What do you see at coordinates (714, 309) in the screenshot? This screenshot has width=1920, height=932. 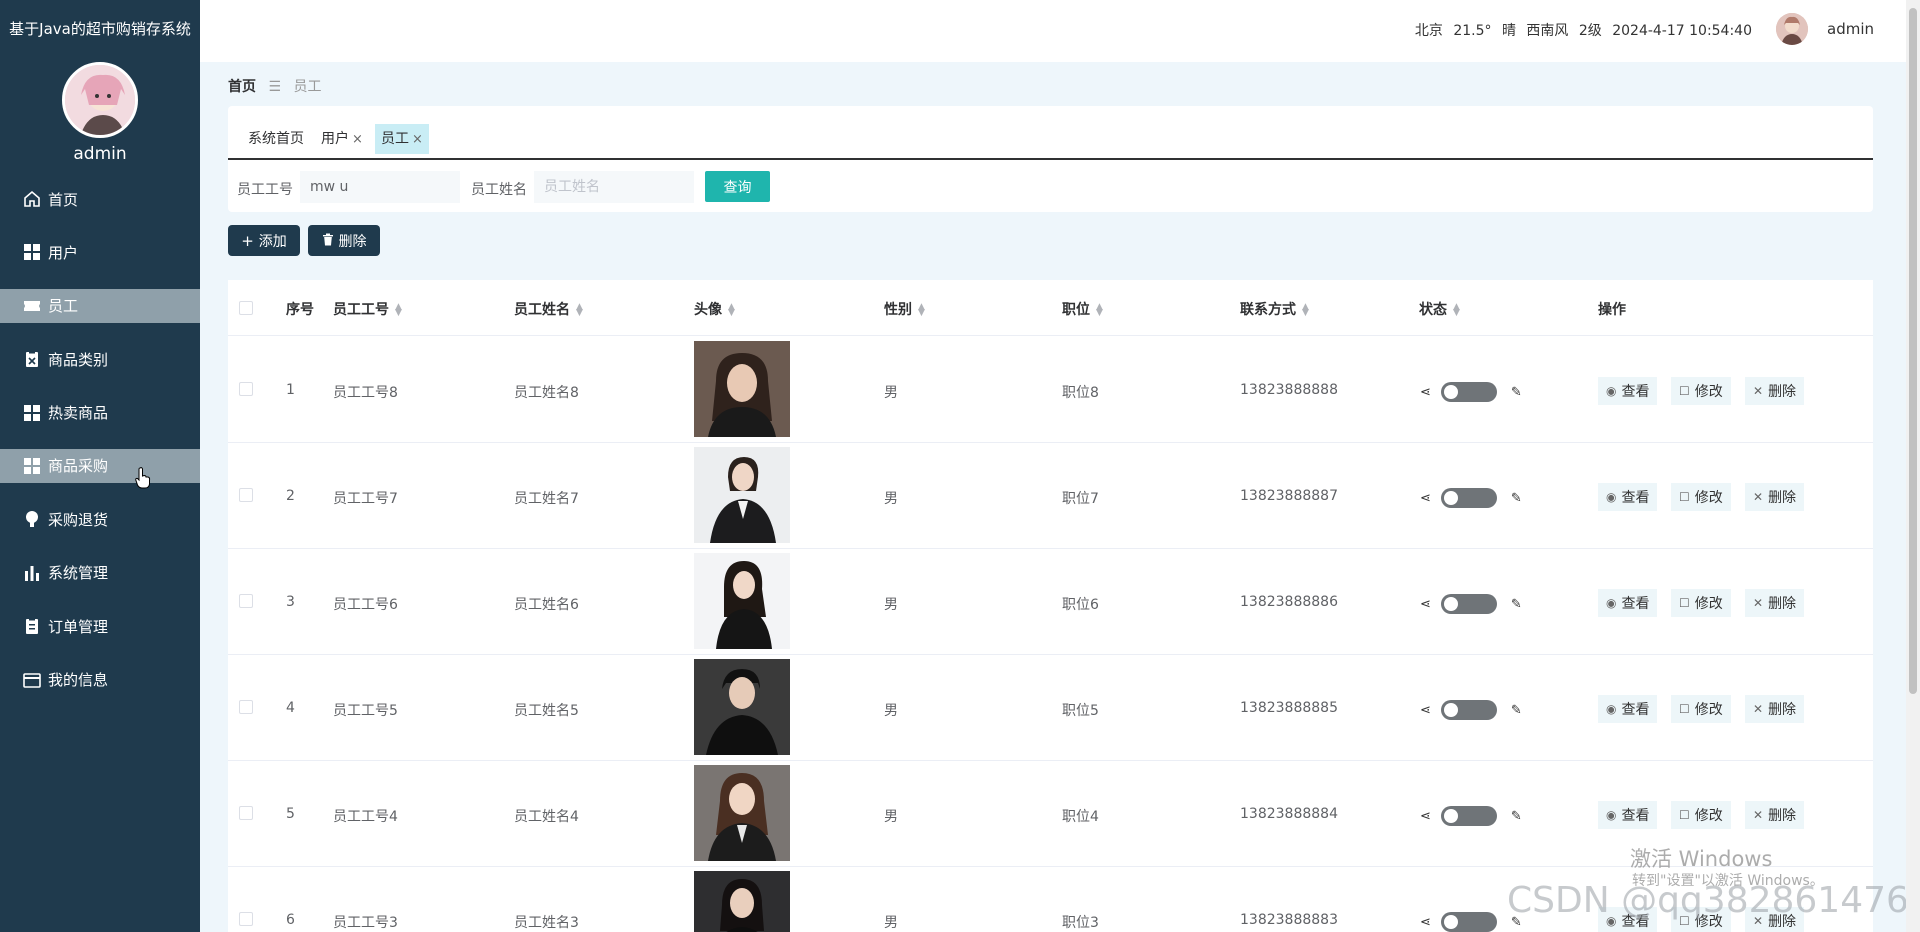 I see `header-photo: 头像 ▲ ▼` at bounding box center [714, 309].